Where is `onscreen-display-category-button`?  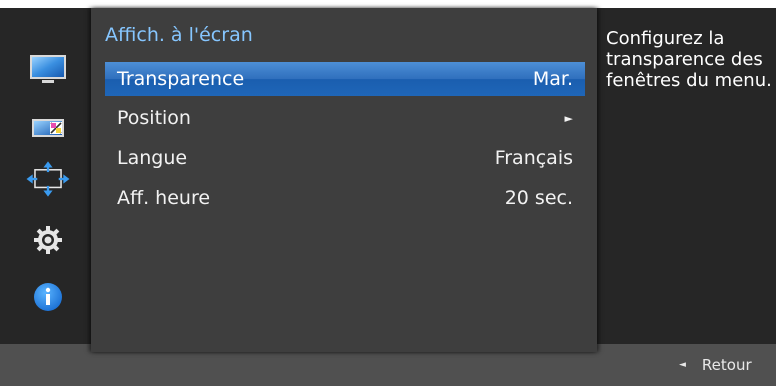
onscreen-display-category-button is located at coordinates (48, 179).